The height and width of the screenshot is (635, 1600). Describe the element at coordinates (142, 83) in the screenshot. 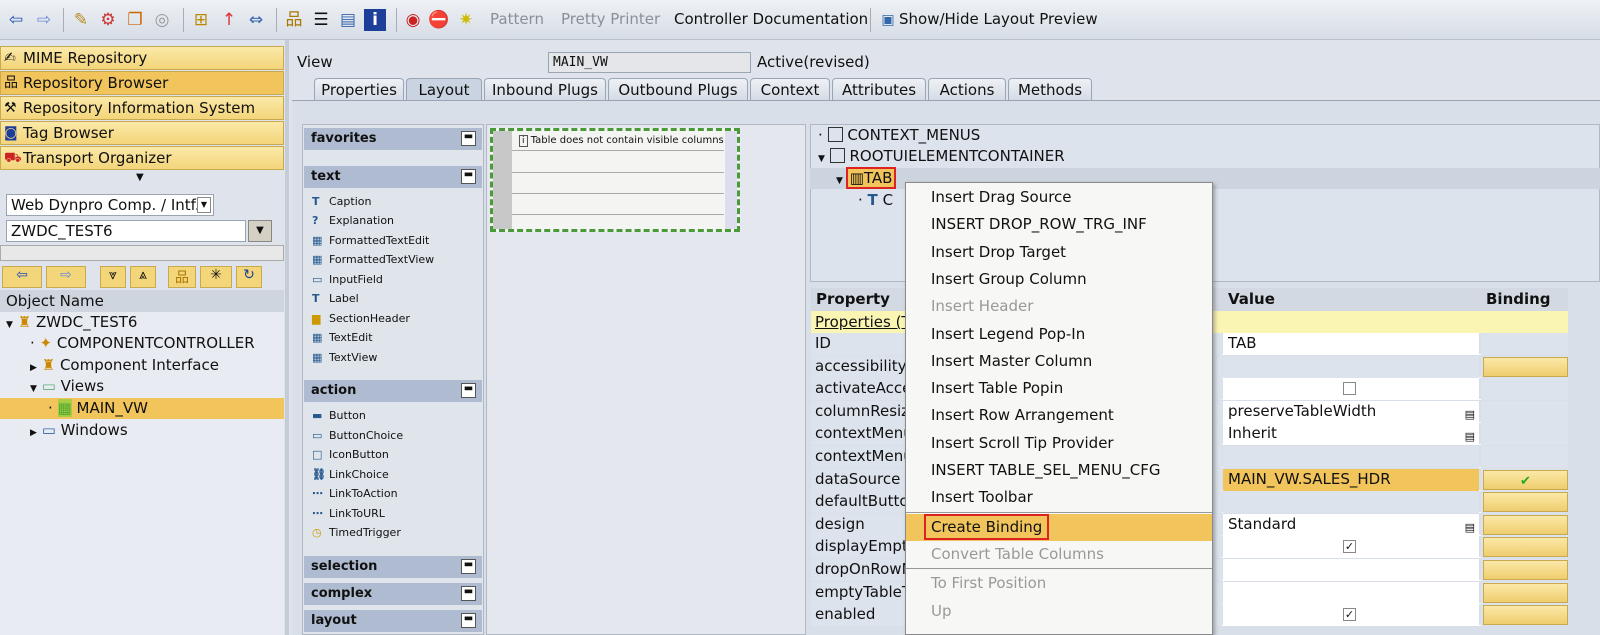

I see `nav-repository-browser: 品 Repository Browser` at that location.